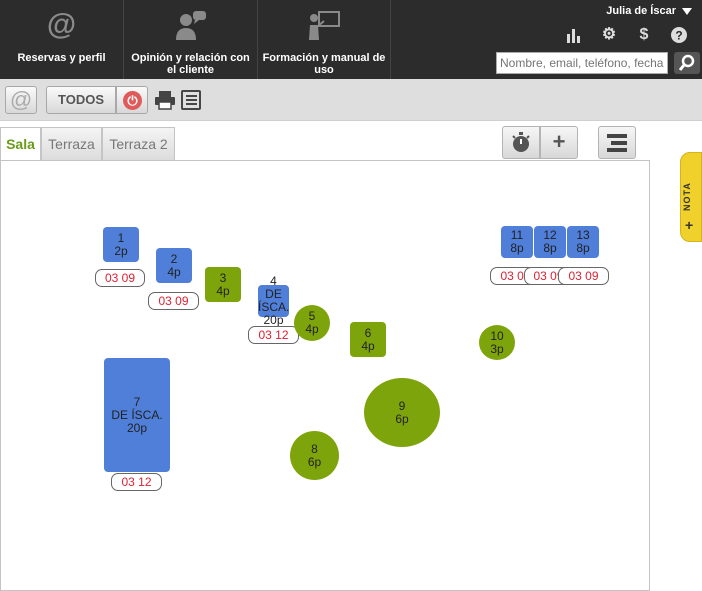  Describe the element at coordinates (641, 11) in the screenshot. I see `user-name: Julia de Íscar` at that location.